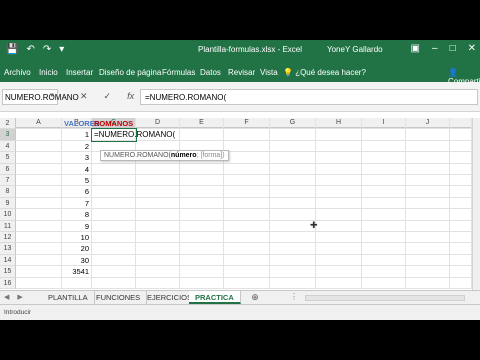  What do you see at coordinates (472, 48) in the screenshot?
I see `close-icon: ✕` at bounding box center [472, 48].